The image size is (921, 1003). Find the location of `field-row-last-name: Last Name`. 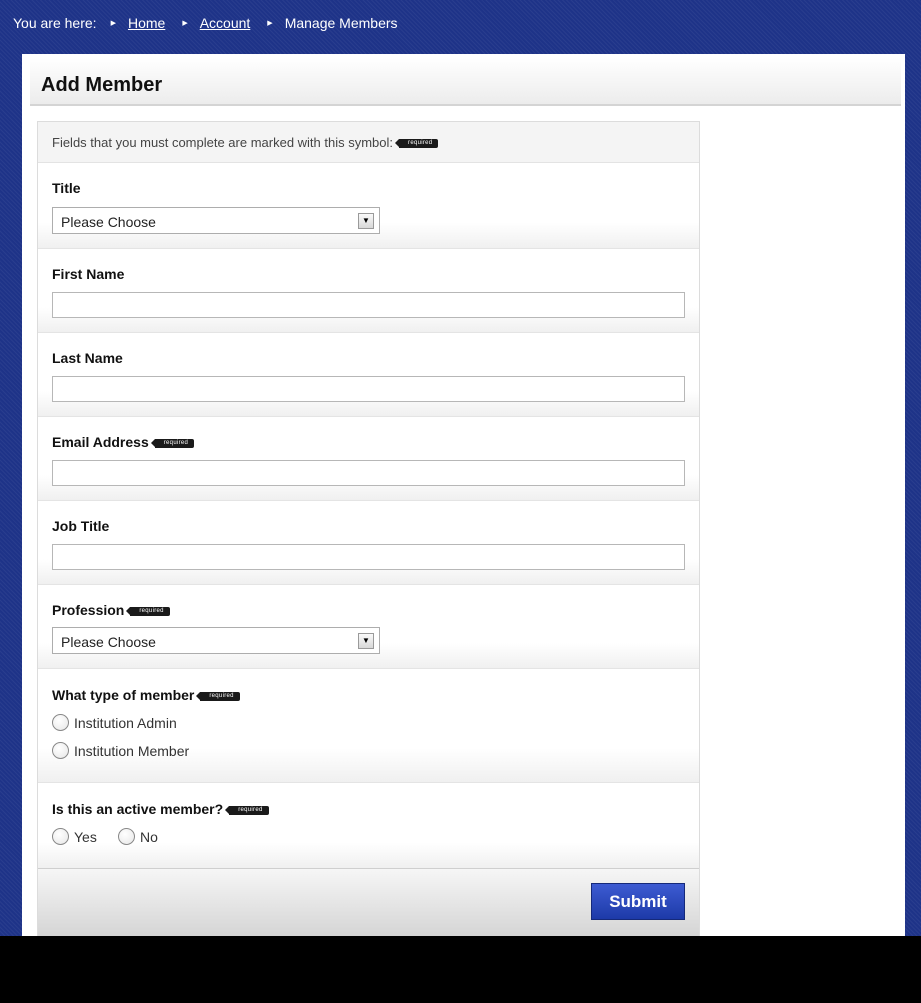

field-row-last-name: Last Name is located at coordinates (368, 375).